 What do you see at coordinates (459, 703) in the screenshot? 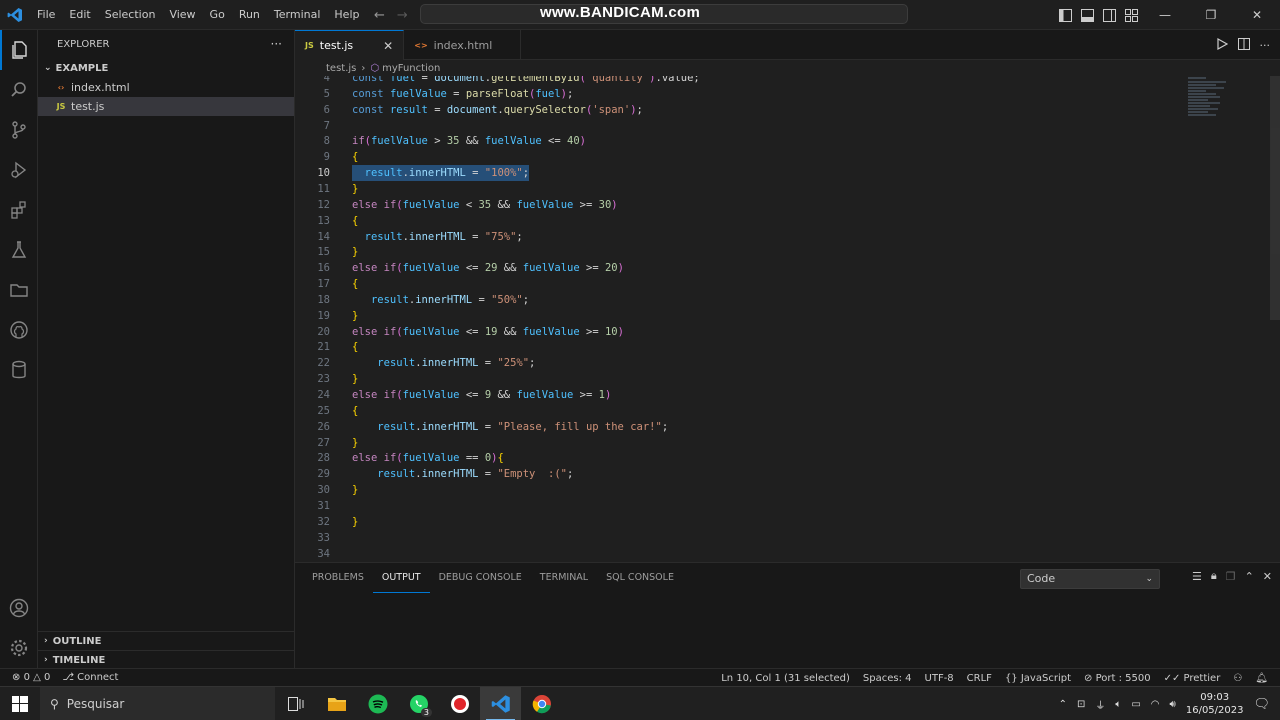
I see `bandicam-record-icon` at bounding box center [459, 703].